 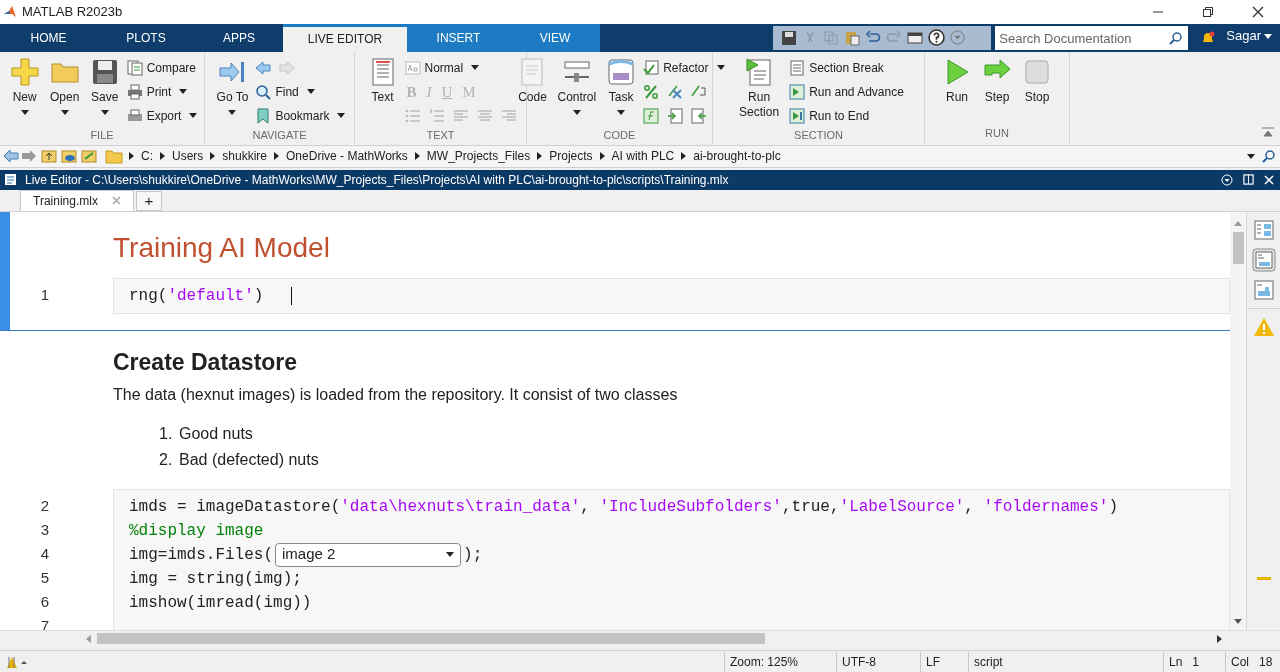 I want to click on scroll-up-icon, so click(x=1238, y=222).